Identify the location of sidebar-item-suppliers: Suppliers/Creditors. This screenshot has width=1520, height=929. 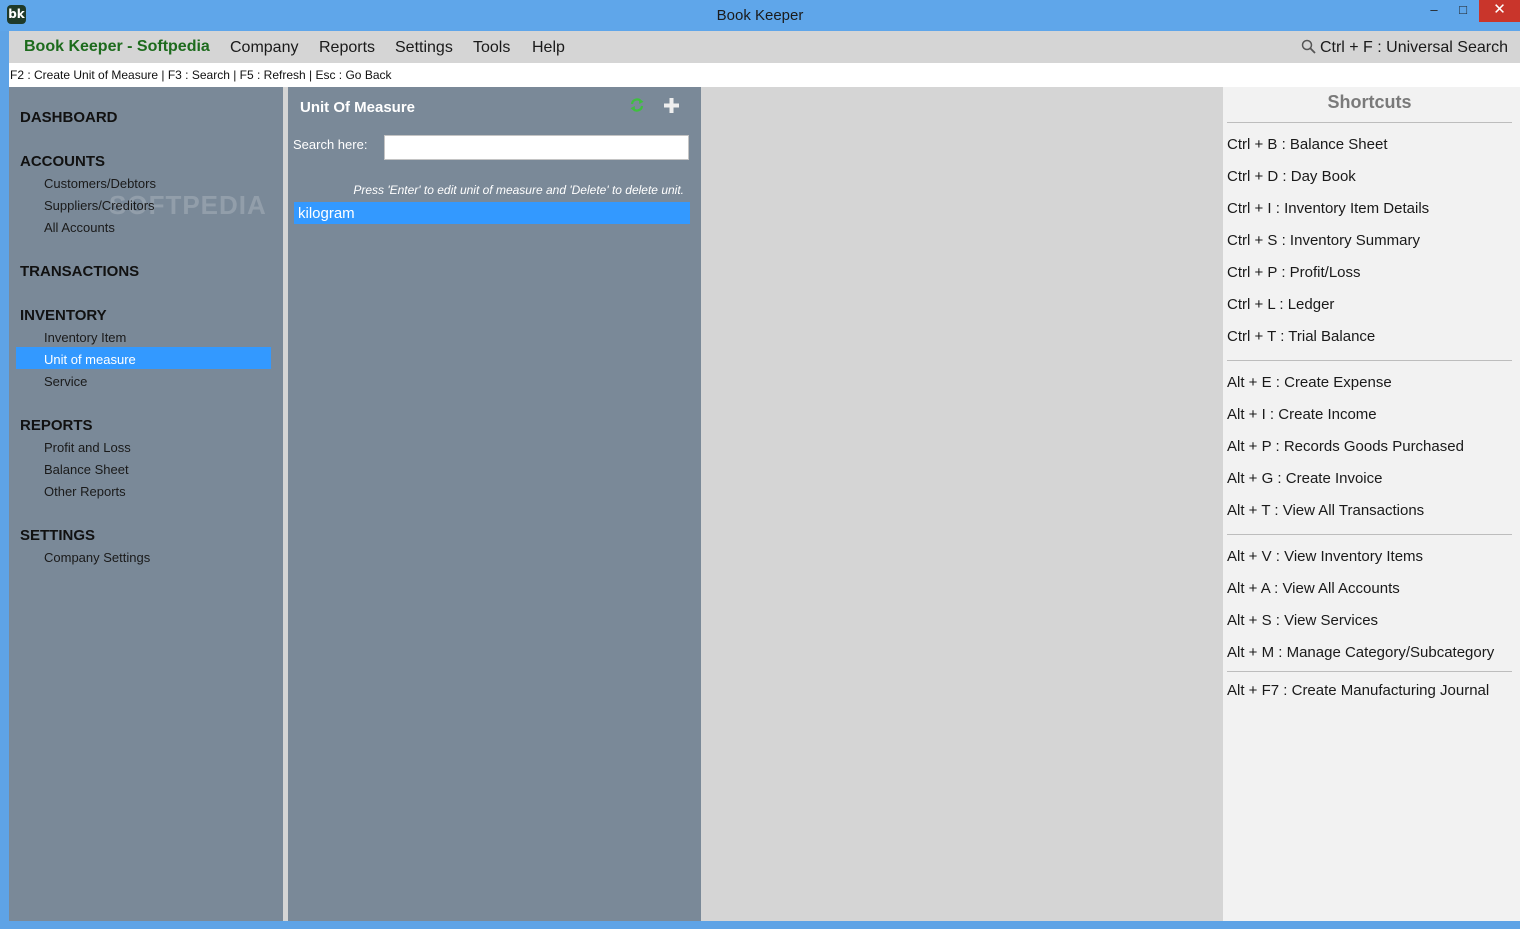
(99, 205).